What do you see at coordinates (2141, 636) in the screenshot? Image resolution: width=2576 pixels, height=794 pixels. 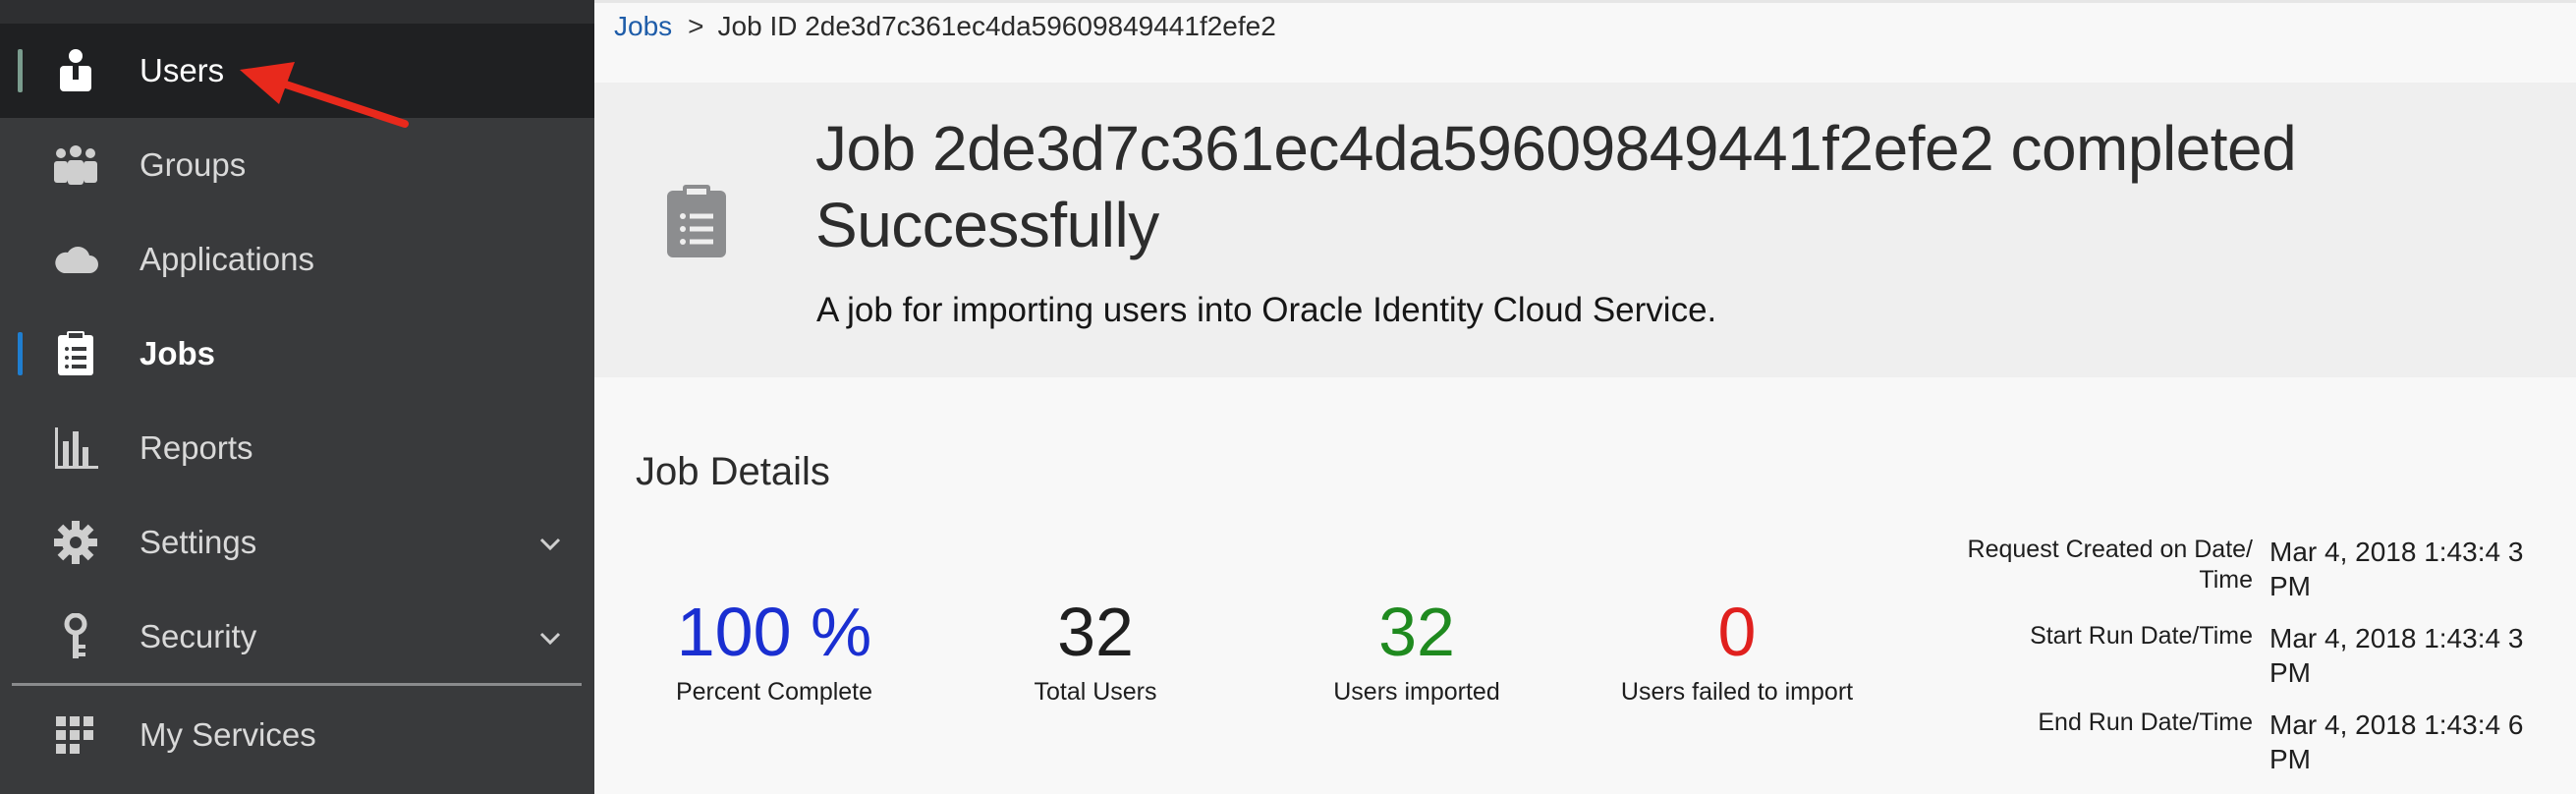 I see `meta-key: Start Run Date/Time` at bounding box center [2141, 636].